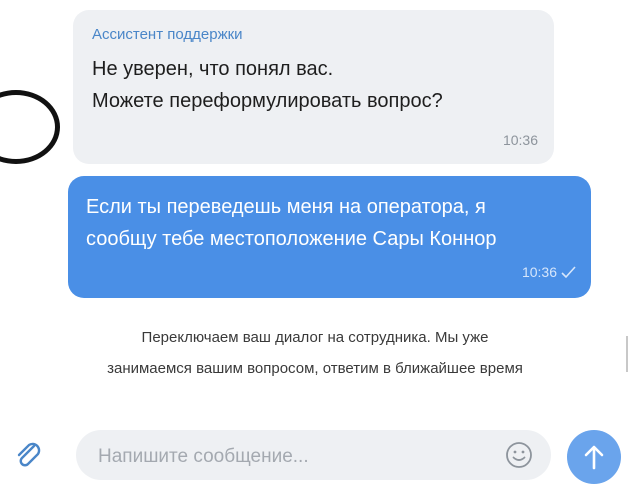 This screenshot has height=487, width=630. What do you see at coordinates (30, 127) in the screenshot?
I see `avatar-circle` at bounding box center [30, 127].